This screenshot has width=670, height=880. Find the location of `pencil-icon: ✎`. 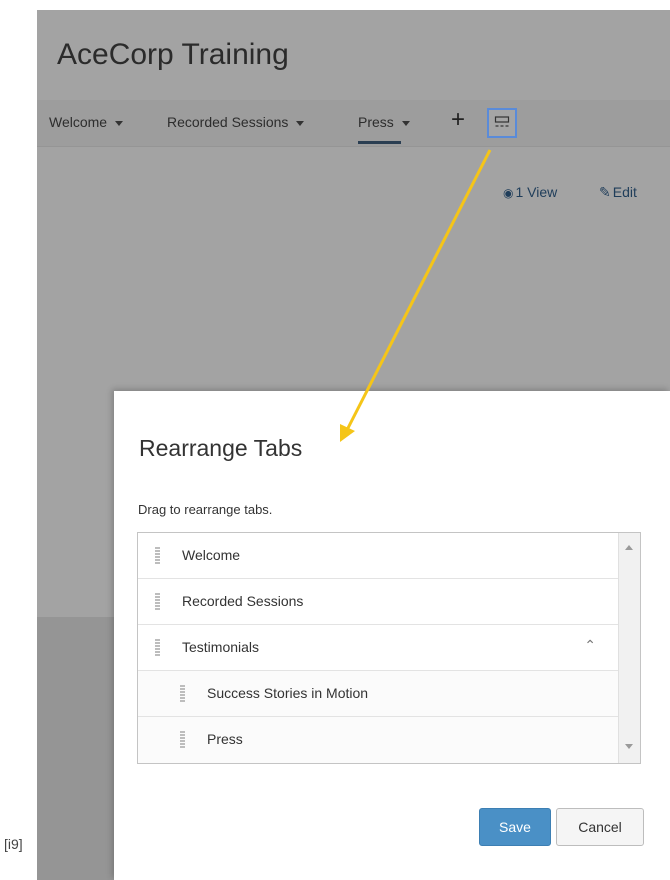

pencil-icon: ✎ is located at coordinates (605, 192).